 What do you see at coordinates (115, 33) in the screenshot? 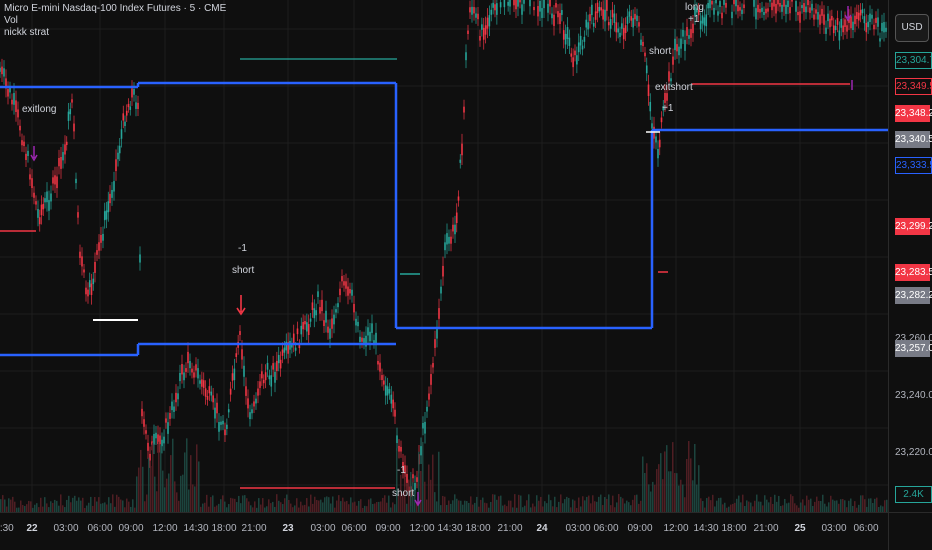
I see `strategy-label: nickk strat` at bounding box center [115, 33].